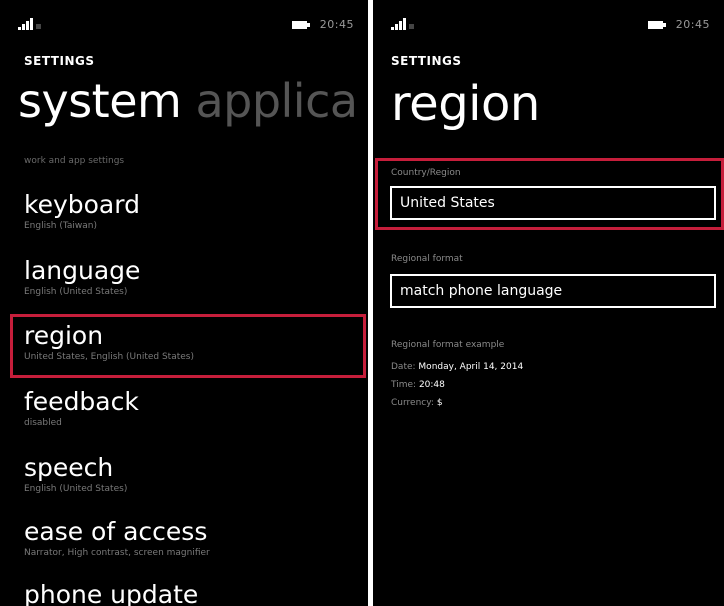 The image size is (724, 606). What do you see at coordinates (471, 367) in the screenshot?
I see `example-date-value: Monday, April 14, 2014` at bounding box center [471, 367].